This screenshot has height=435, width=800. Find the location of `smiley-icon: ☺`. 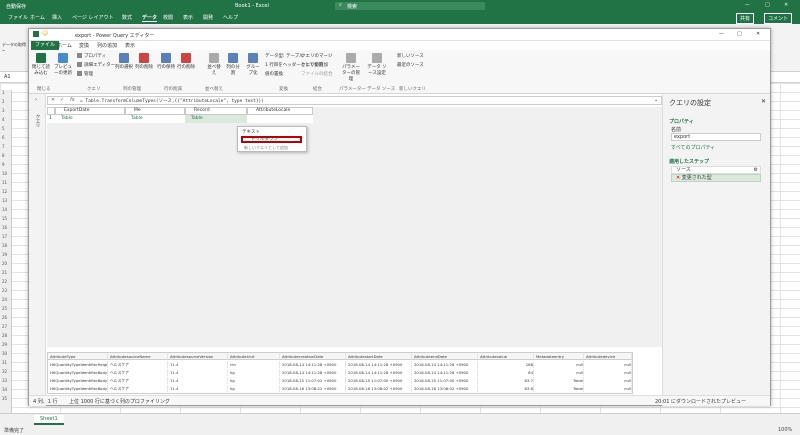

smiley-icon: ☺ is located at coordinates (45, 33).